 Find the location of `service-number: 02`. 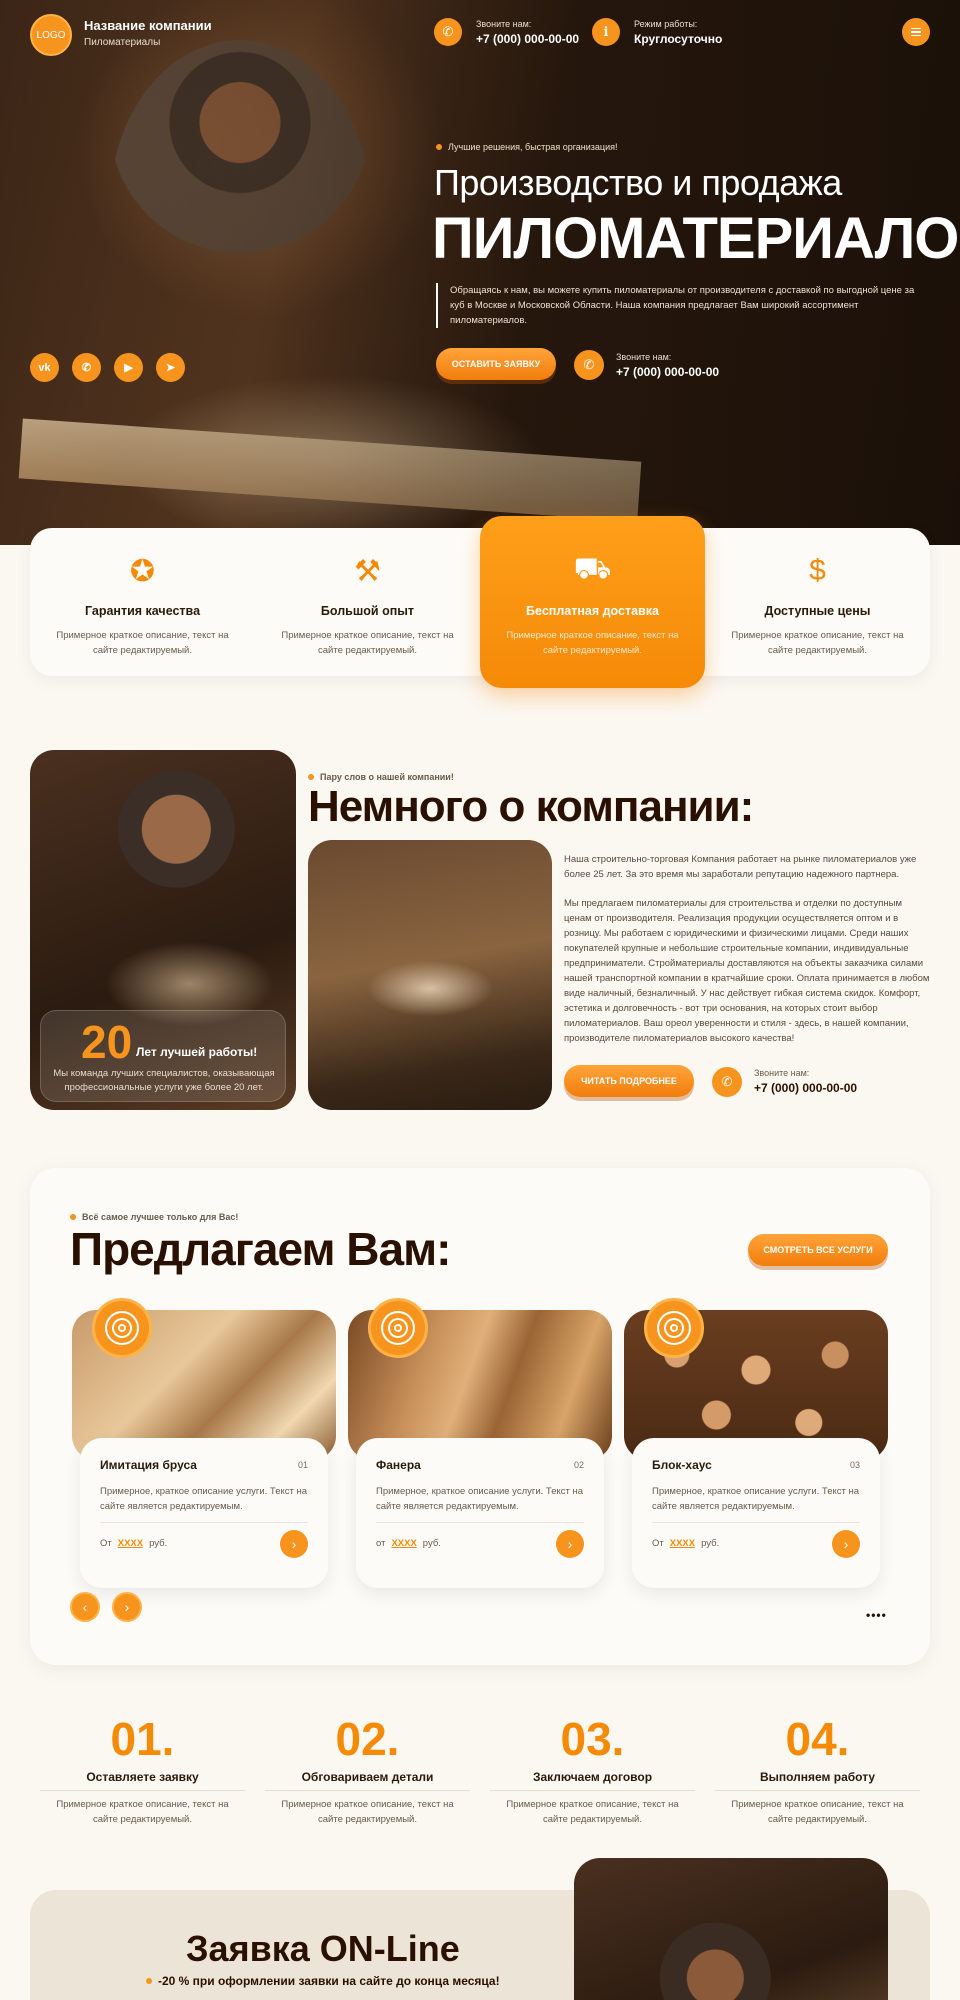

service-number: 02 is located at coordinates (578, 1465).